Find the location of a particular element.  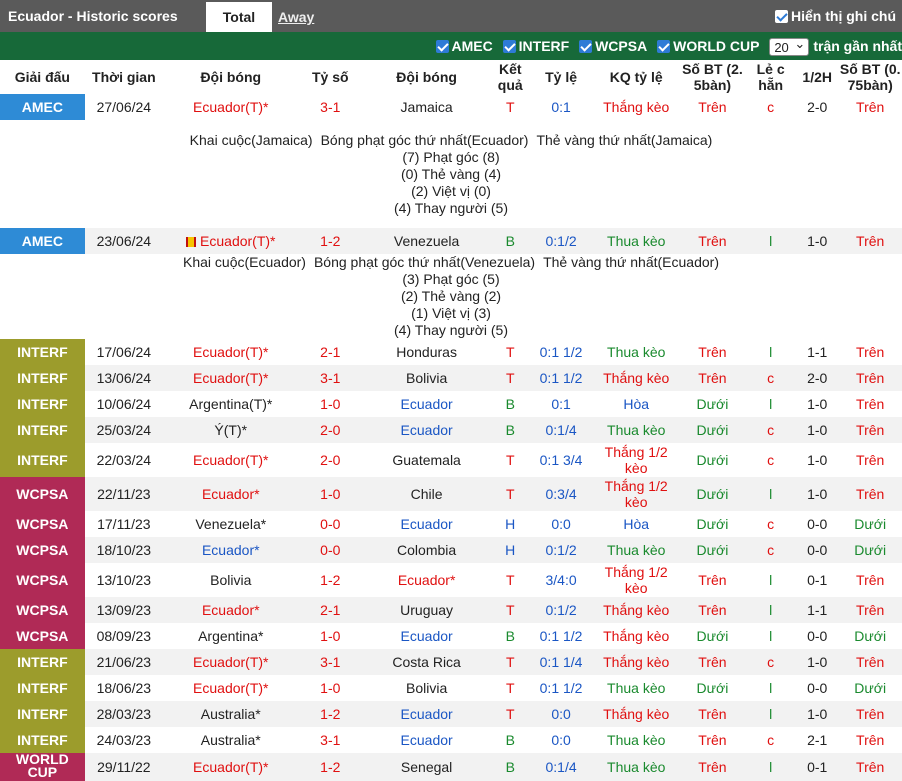

show-notes-toggle: Hiển thị ghi chú is located at coordinates (835, 16).